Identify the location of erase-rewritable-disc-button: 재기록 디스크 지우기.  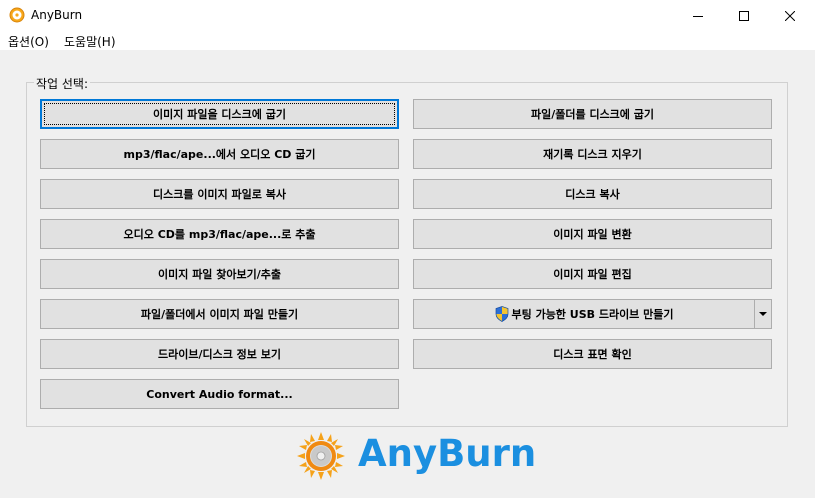
(592, 154).